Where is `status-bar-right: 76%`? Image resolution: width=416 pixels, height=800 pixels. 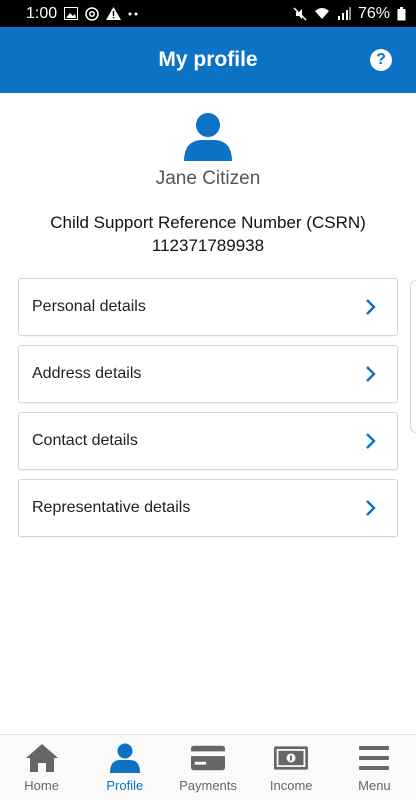
status-bar-right: 76% is located at coordinates (349, 14).